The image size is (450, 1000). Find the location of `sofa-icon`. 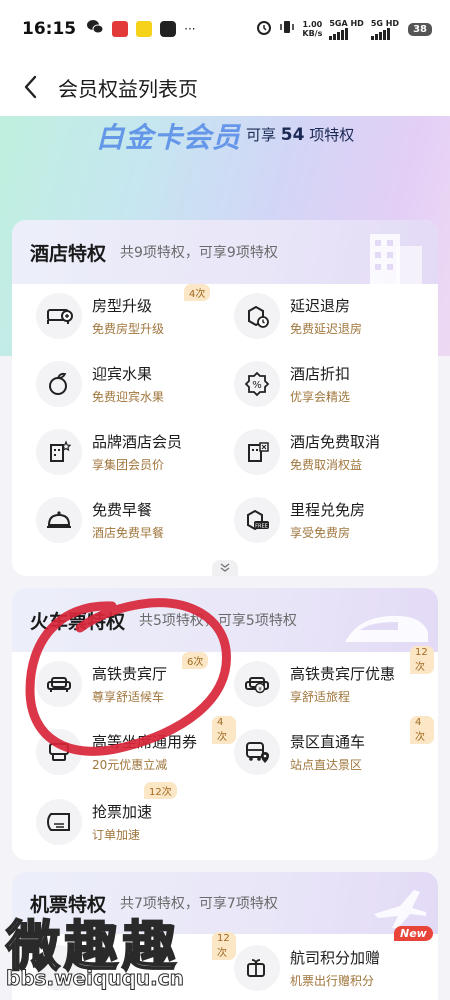

sofa-icon is located at coordinates (59, 684).